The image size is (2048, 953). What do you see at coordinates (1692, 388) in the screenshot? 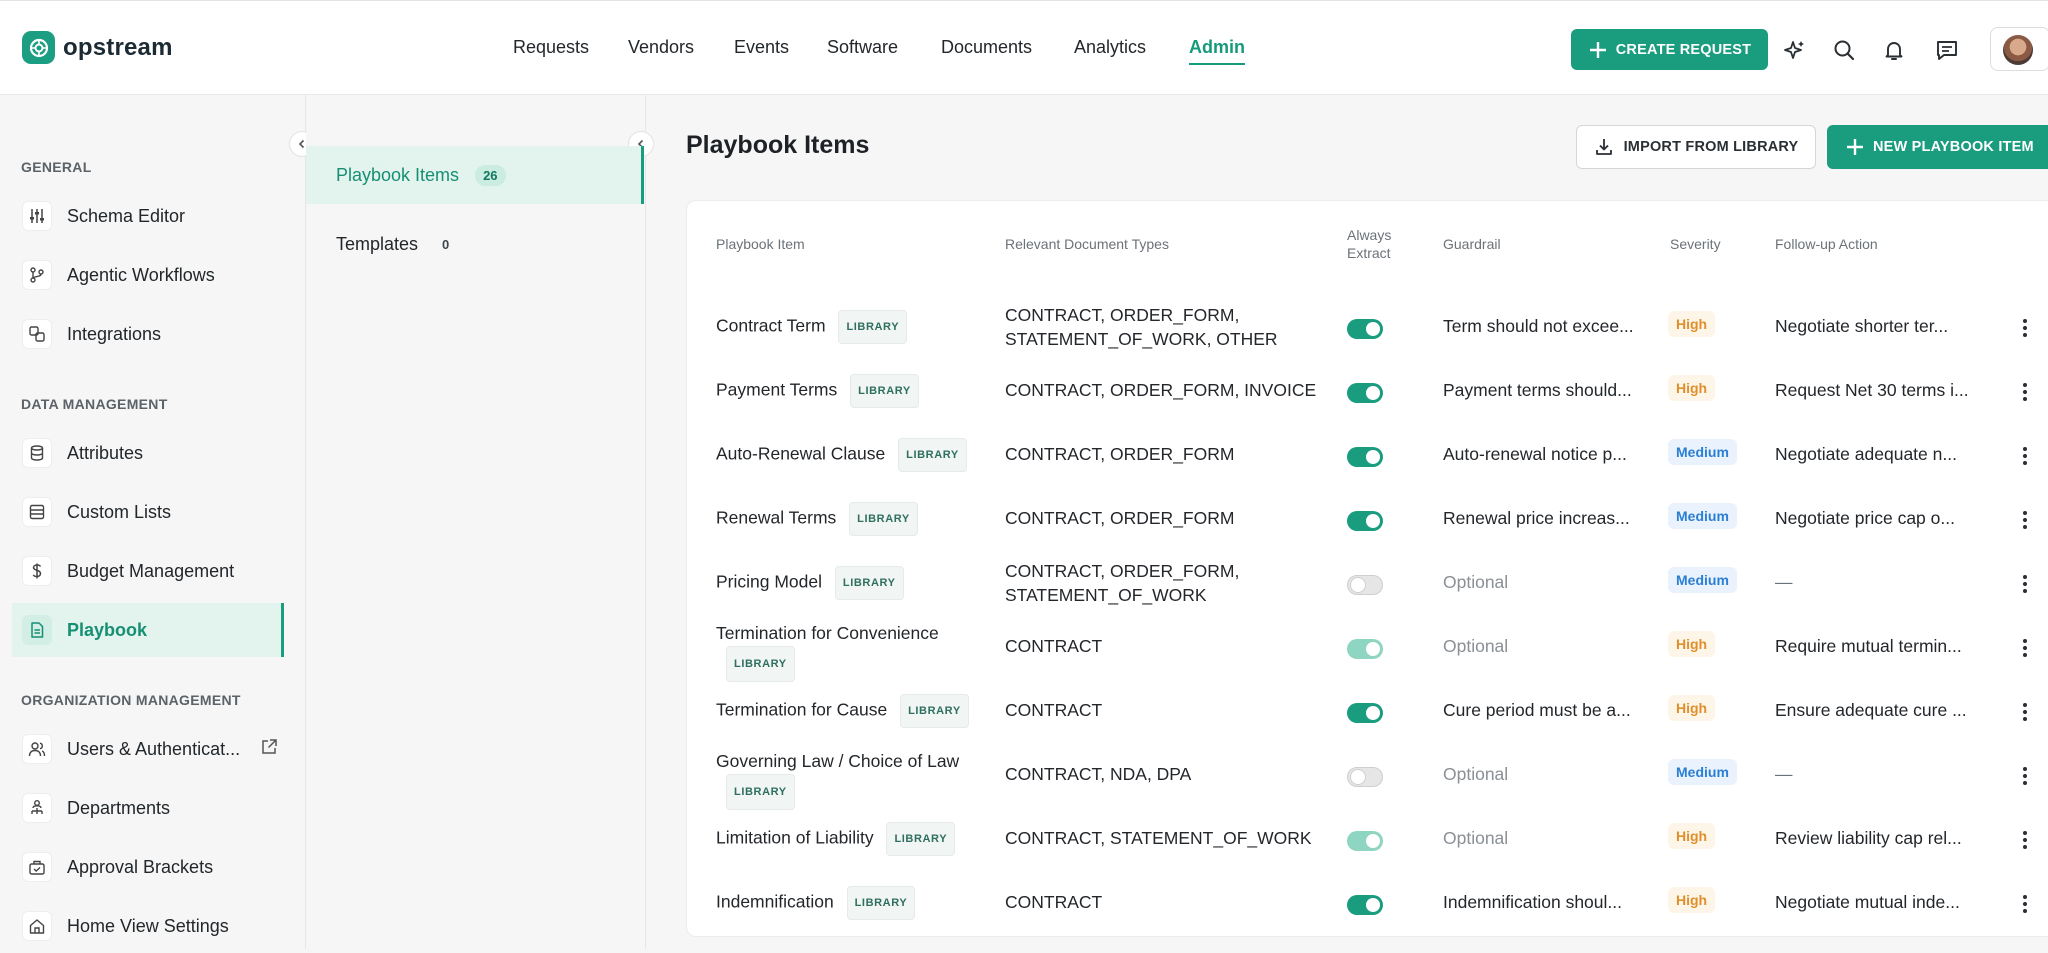
I see `severity-badge: High` at bounding box center [1692, 388].